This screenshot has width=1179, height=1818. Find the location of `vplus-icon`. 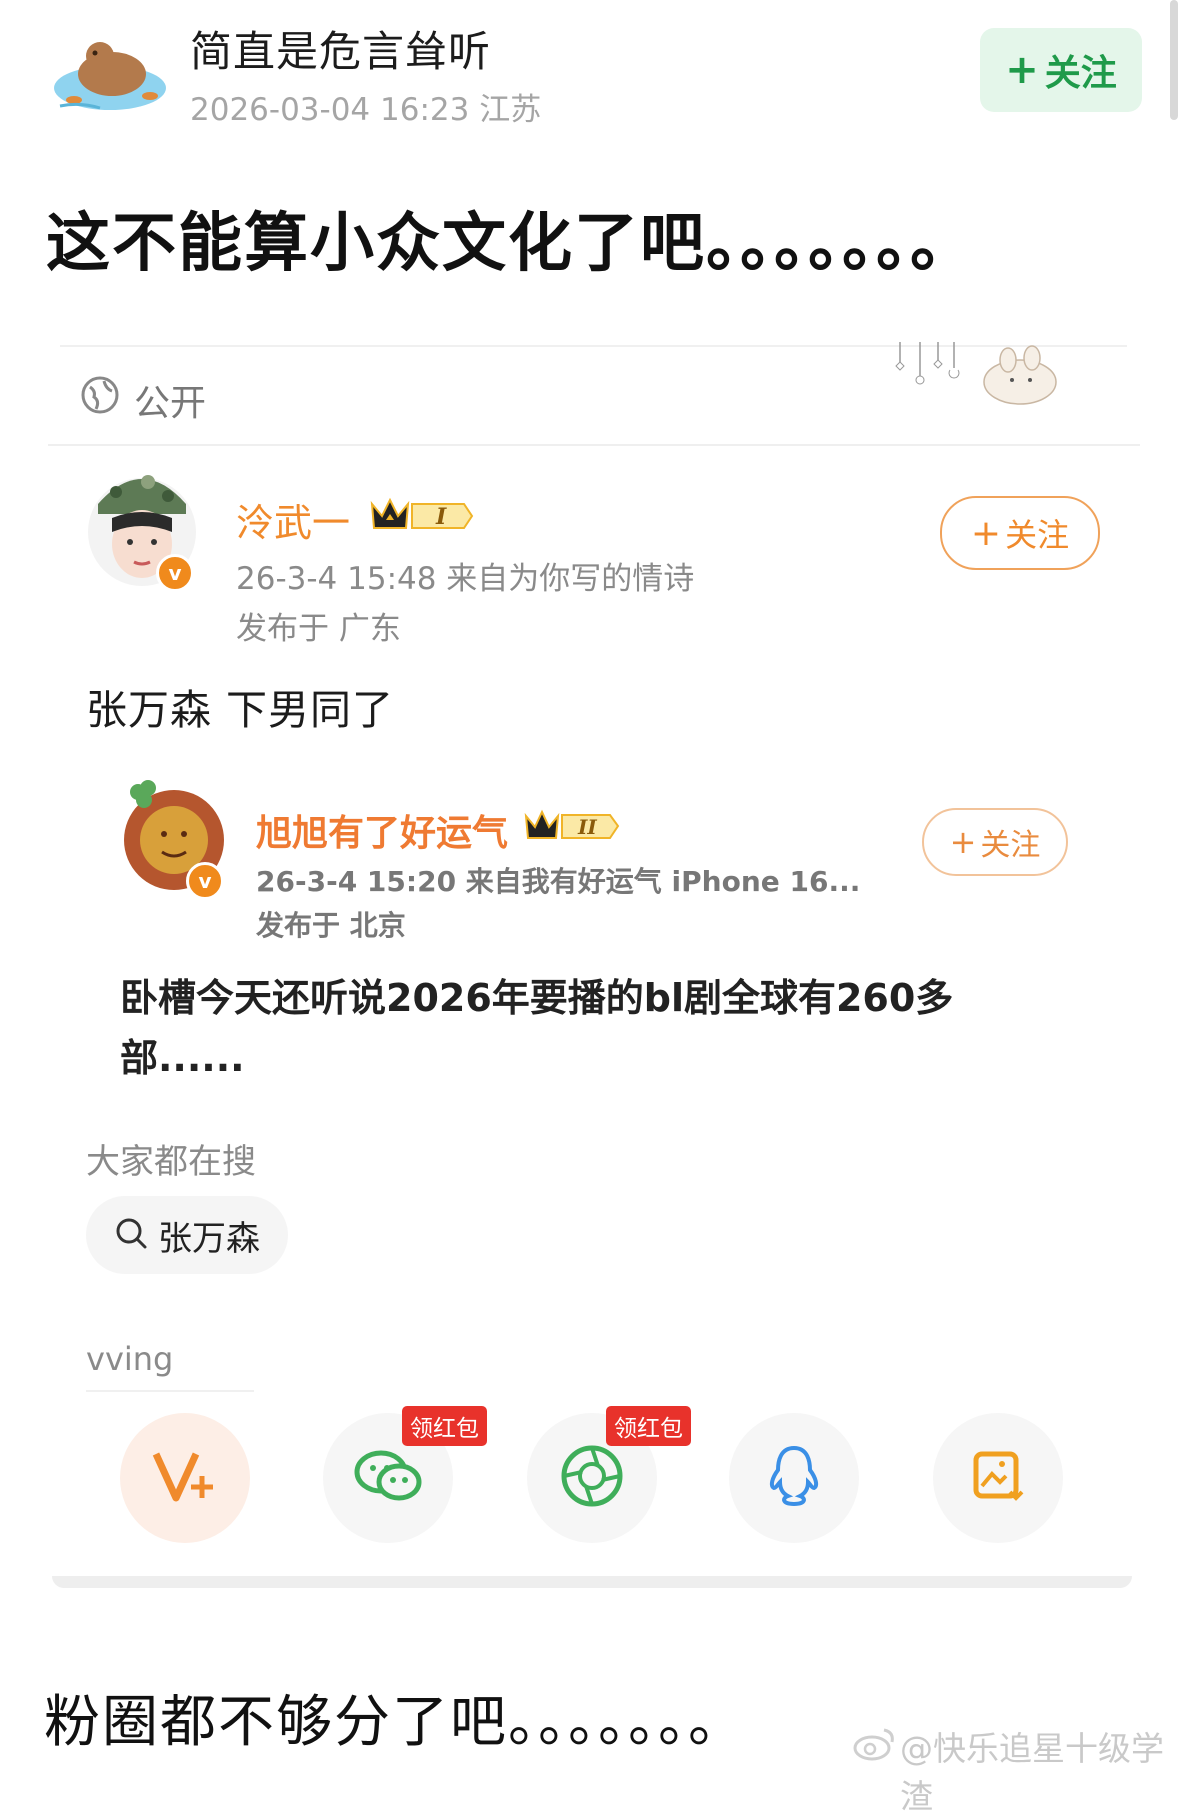

vplus-icon is located at coordinates (185, 1478).